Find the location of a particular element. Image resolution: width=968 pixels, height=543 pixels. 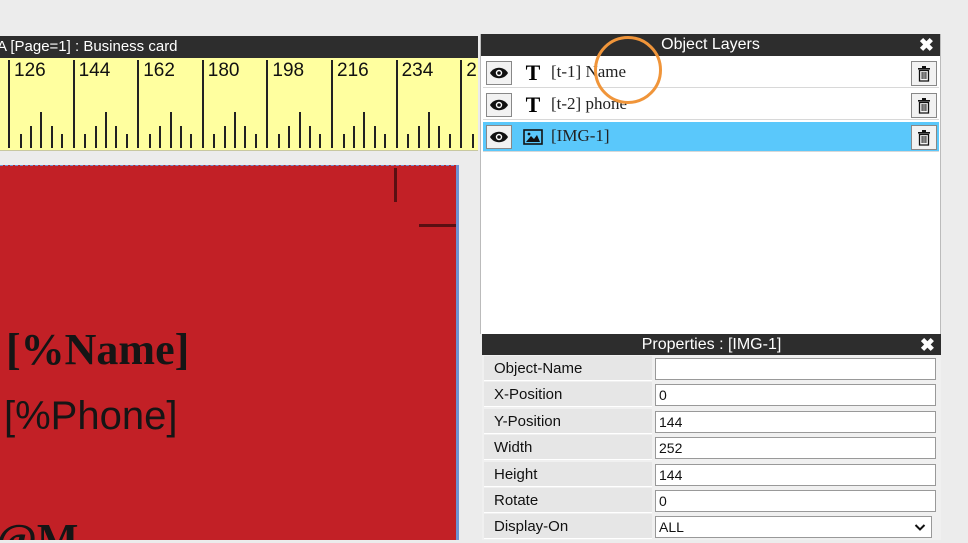

property-row: Rotate is located at coordinates (711, 501).